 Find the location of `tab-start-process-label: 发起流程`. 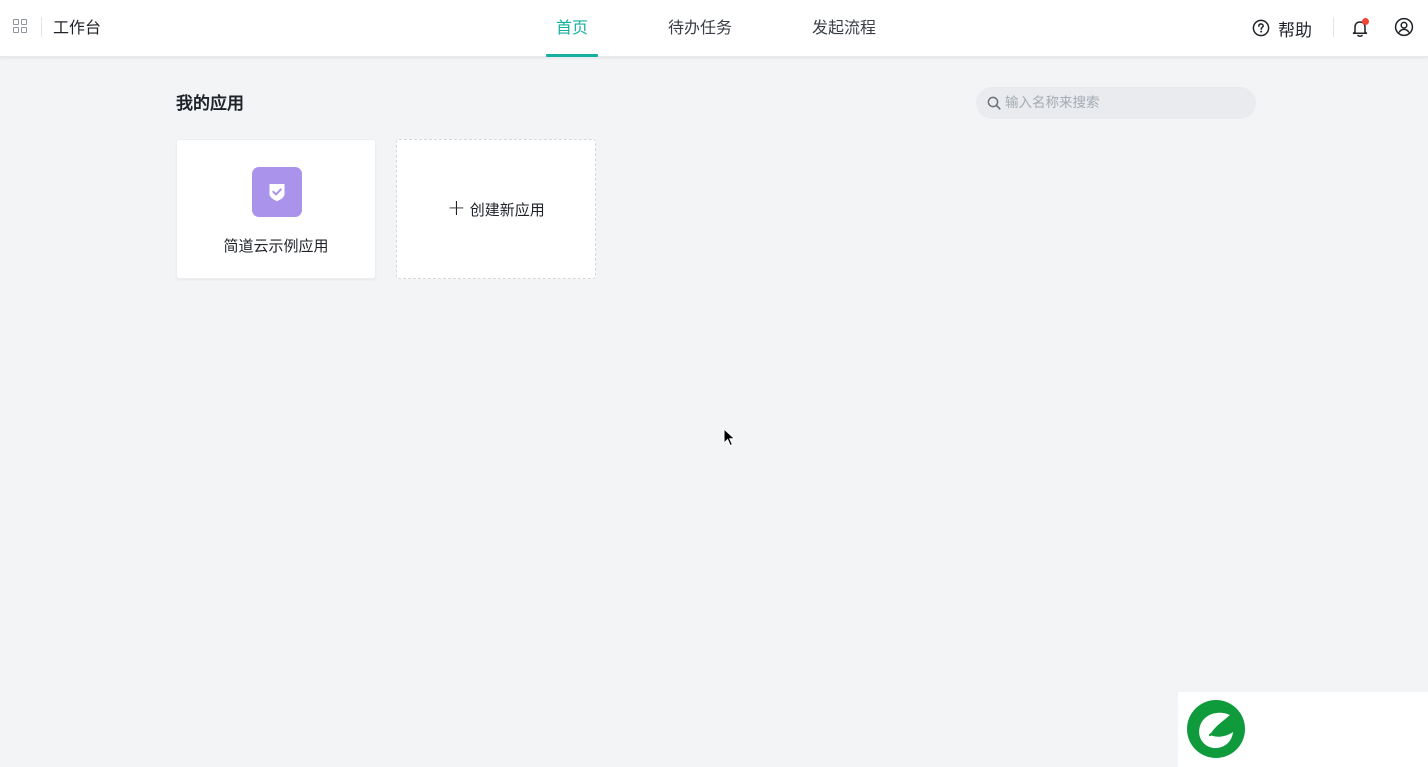

tab-start-process-label: 发起流程 is located at coordinates (844, 27).